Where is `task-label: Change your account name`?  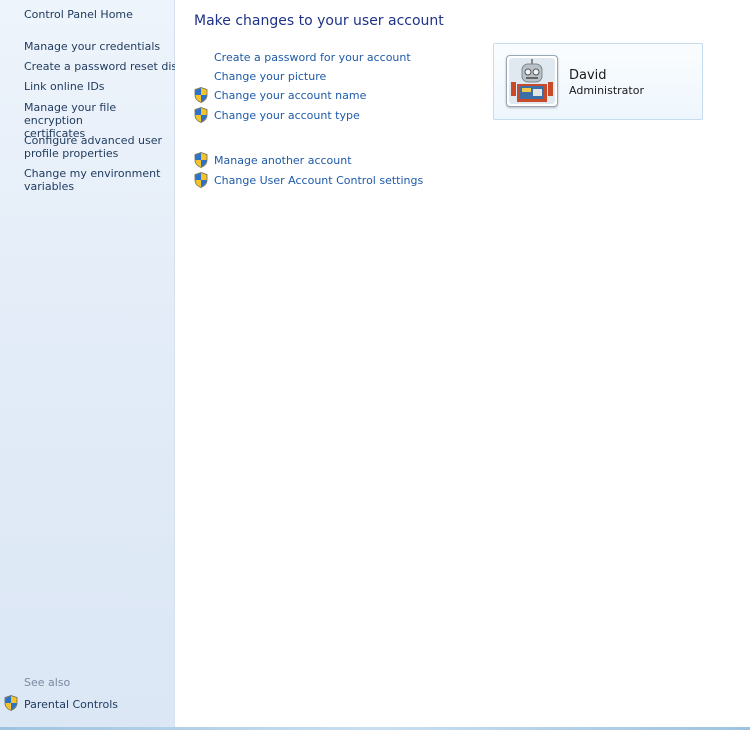
task-label: Change your account name is located at coordinates (290, 95).